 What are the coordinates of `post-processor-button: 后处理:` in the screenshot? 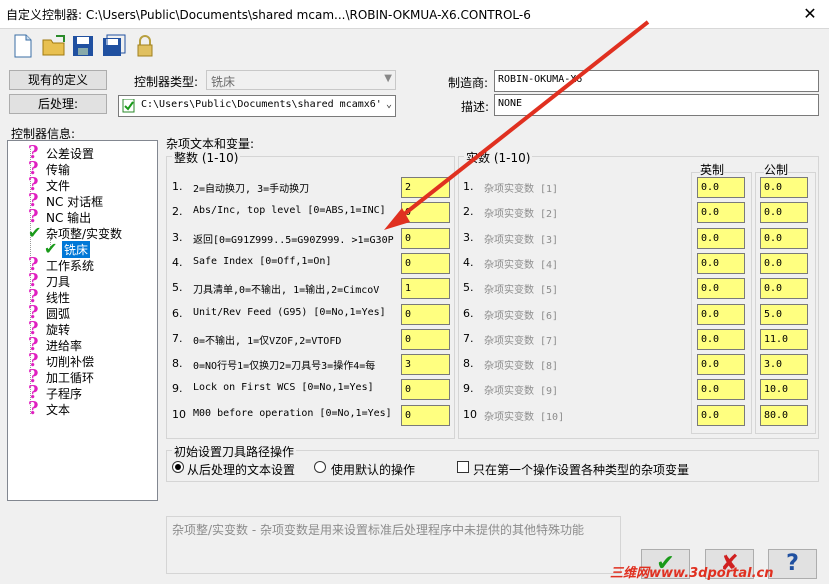 It's located at (58, 104).